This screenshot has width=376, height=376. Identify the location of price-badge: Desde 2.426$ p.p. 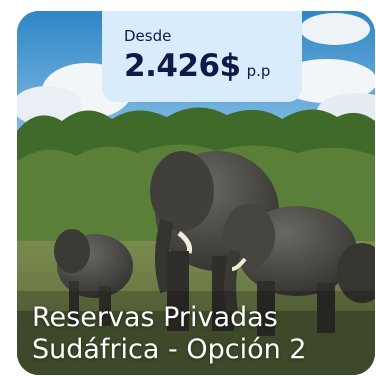
(202, 56).